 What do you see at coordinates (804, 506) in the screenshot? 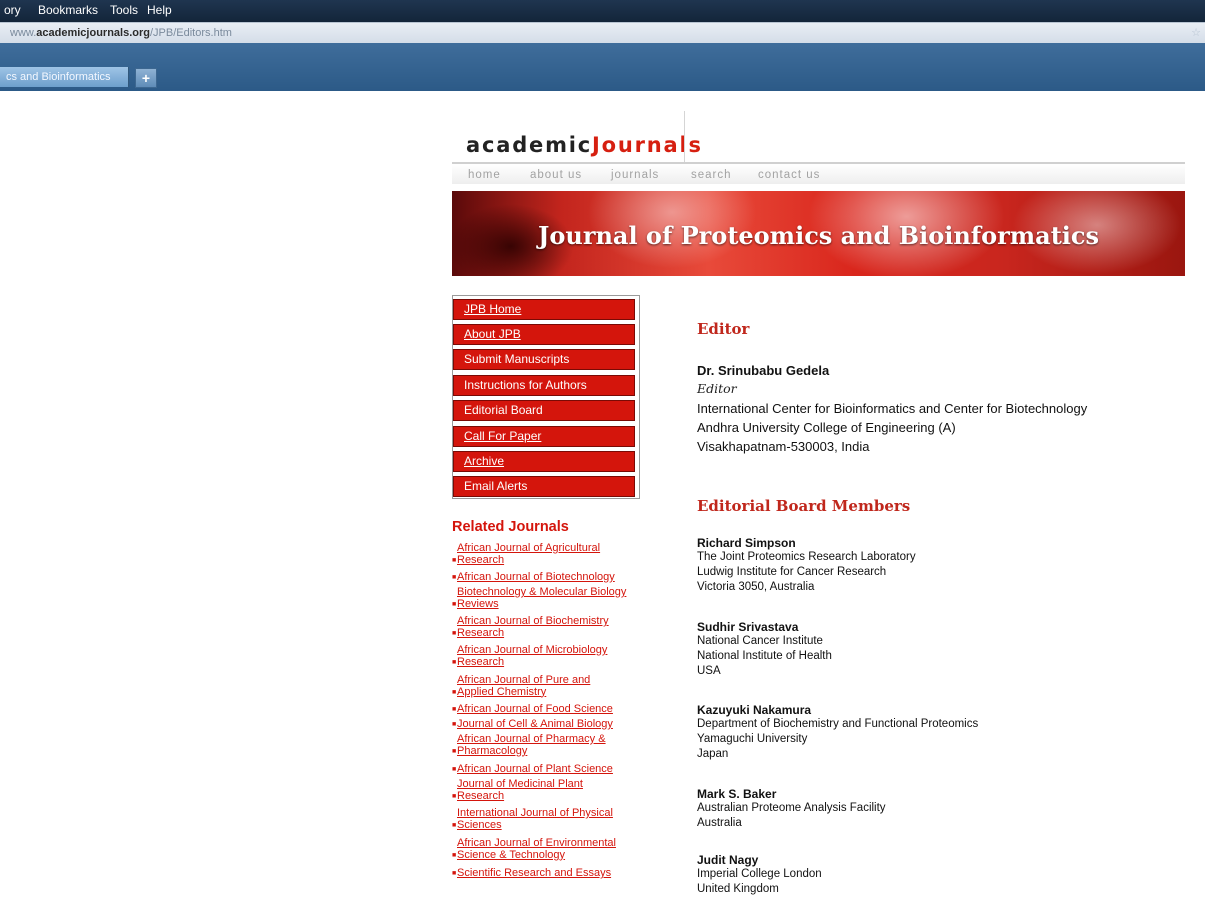
I see `editorial-board-heading: Editorial Board Members` at bounding box center [804, 506].